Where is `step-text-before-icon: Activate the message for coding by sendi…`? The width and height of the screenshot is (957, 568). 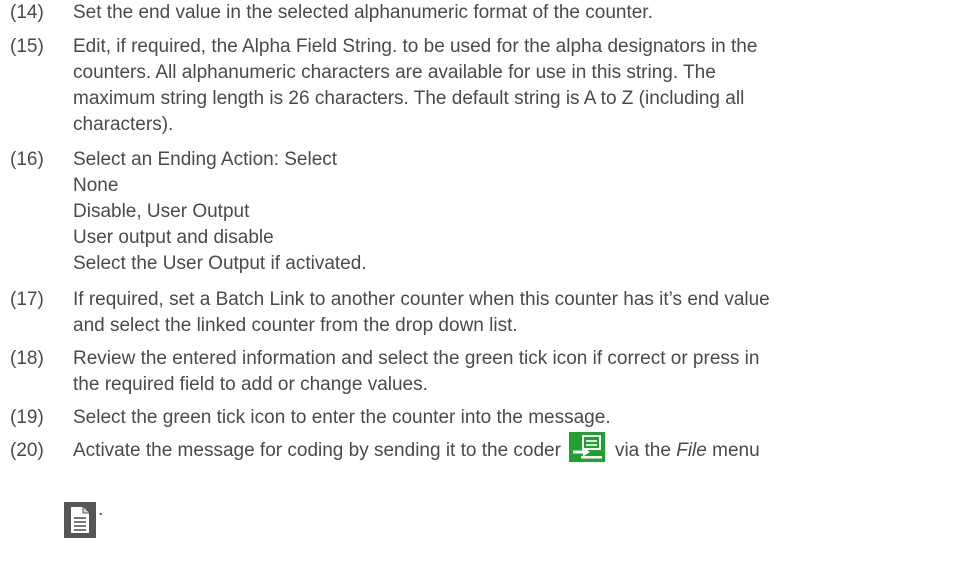
step-text-before-icon: Activate the message for coding by sendi… is located at coordinates (317, 450).